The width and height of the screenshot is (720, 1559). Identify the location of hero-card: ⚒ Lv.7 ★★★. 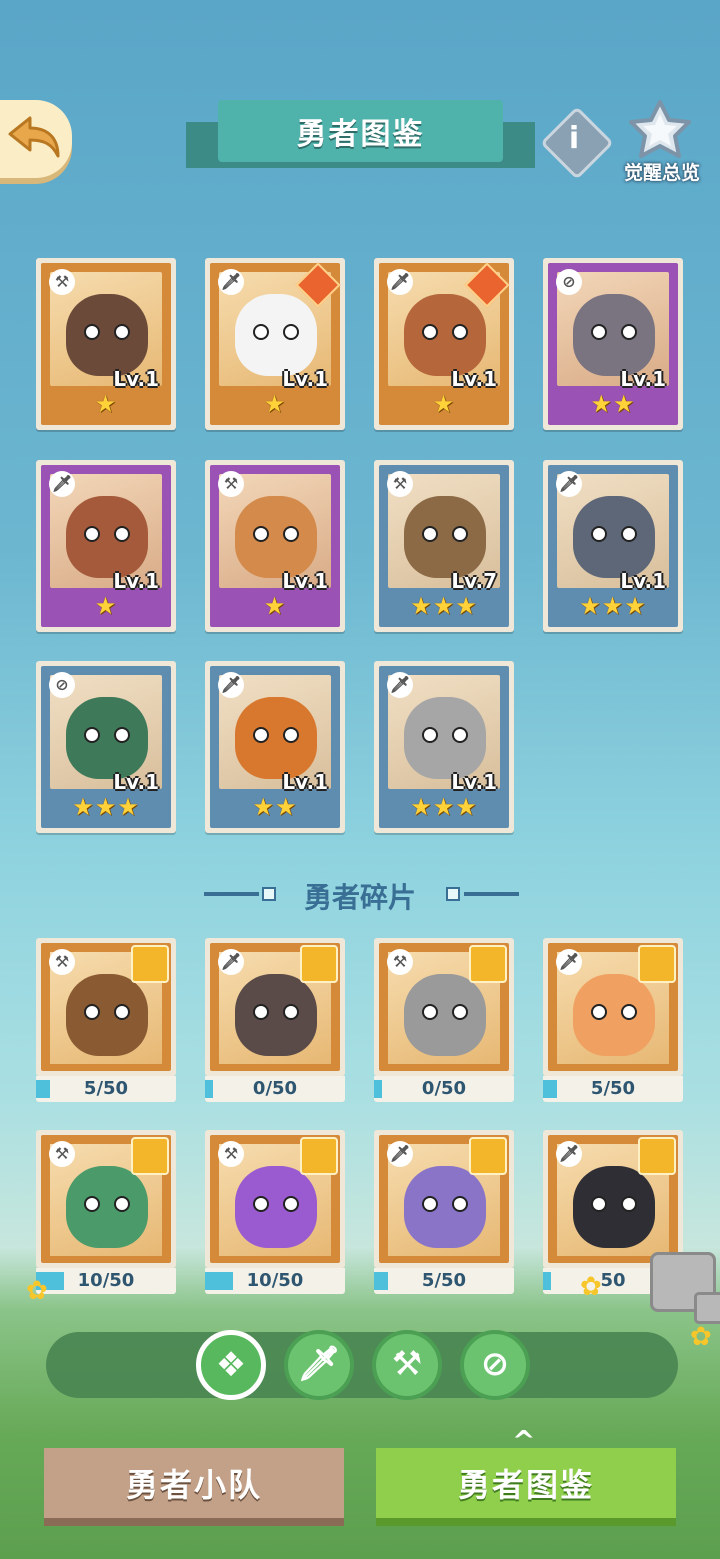
(444, 546).